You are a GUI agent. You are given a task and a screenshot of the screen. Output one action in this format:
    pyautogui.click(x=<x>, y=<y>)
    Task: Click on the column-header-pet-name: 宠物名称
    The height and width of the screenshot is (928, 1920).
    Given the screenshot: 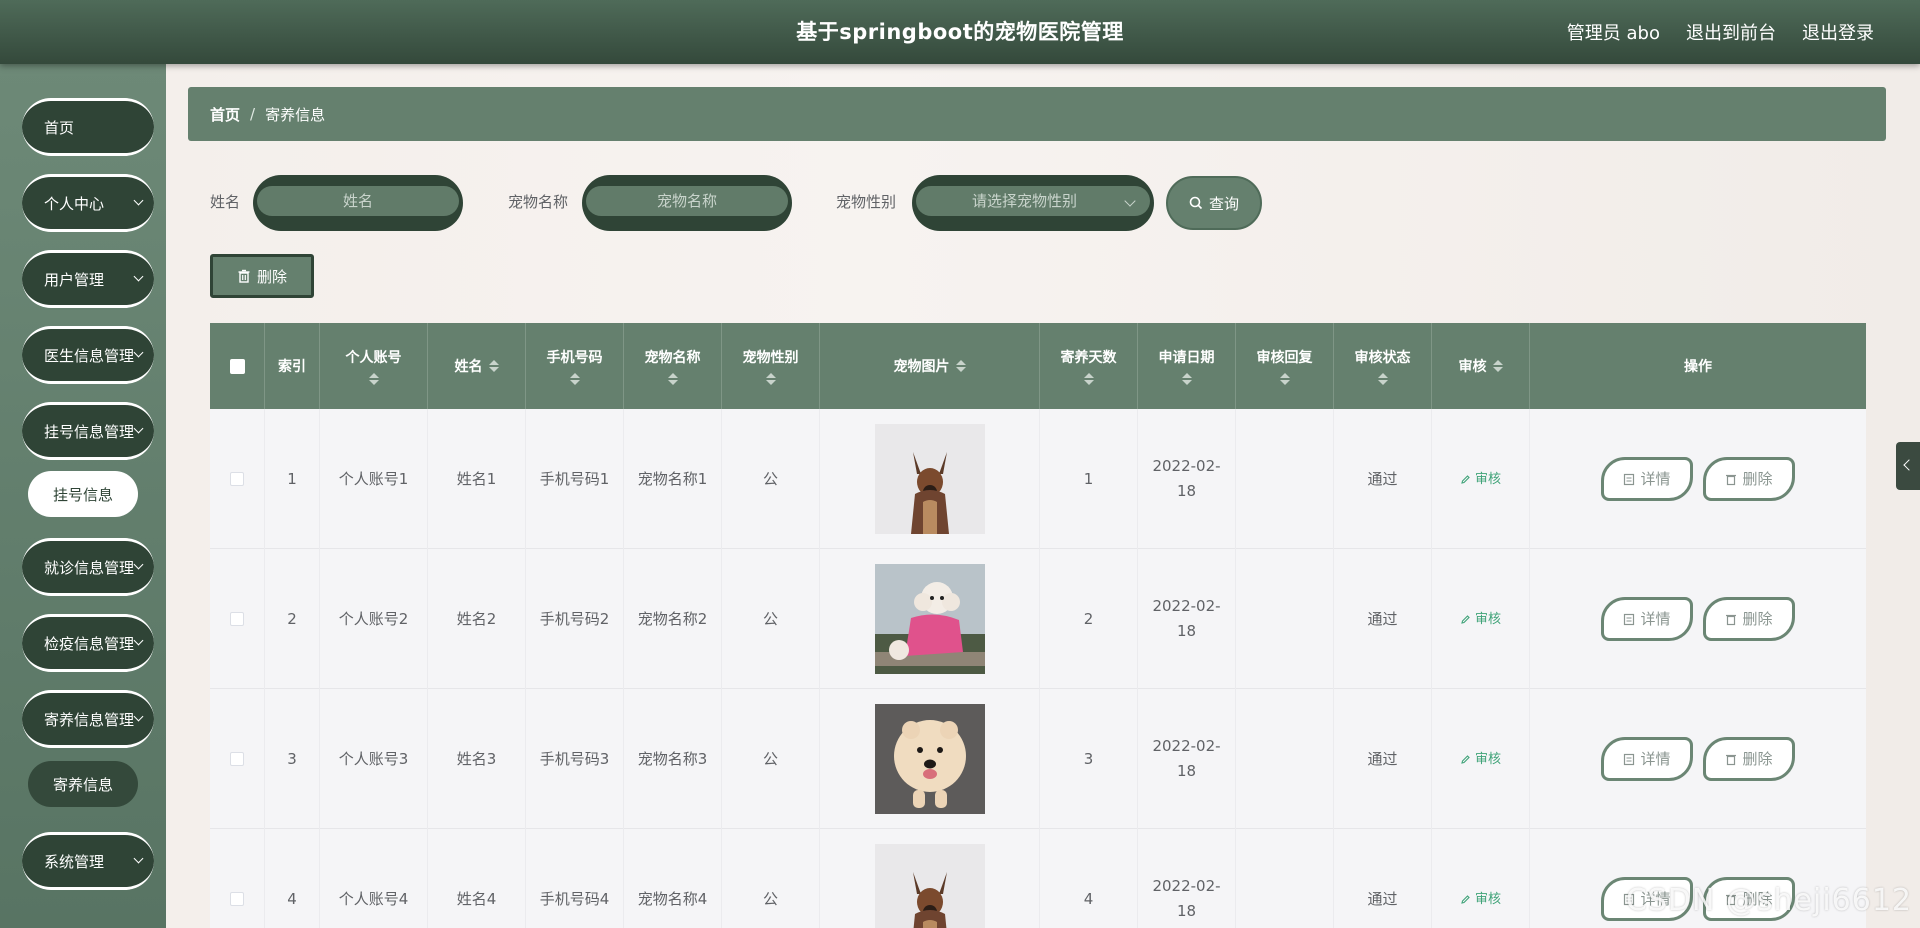 What is the action you would take?
    pyautogui.click(x=673, y=366)
    